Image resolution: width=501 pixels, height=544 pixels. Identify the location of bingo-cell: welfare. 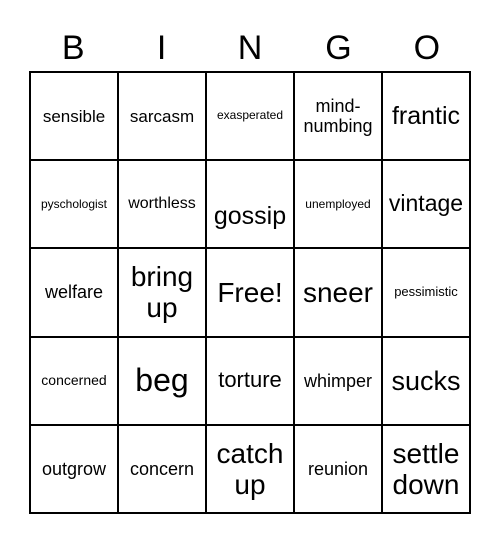
(75, 293).